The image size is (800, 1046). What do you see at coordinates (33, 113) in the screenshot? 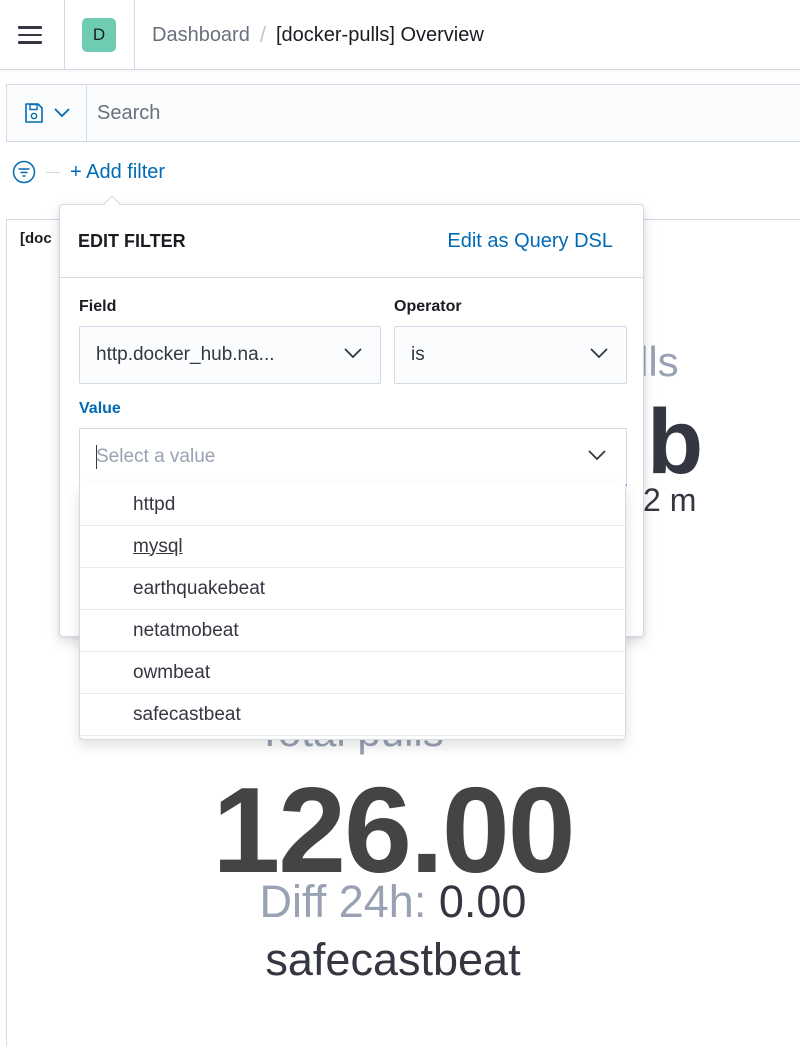
I see `save-icon` at bounding box center [33, 113].